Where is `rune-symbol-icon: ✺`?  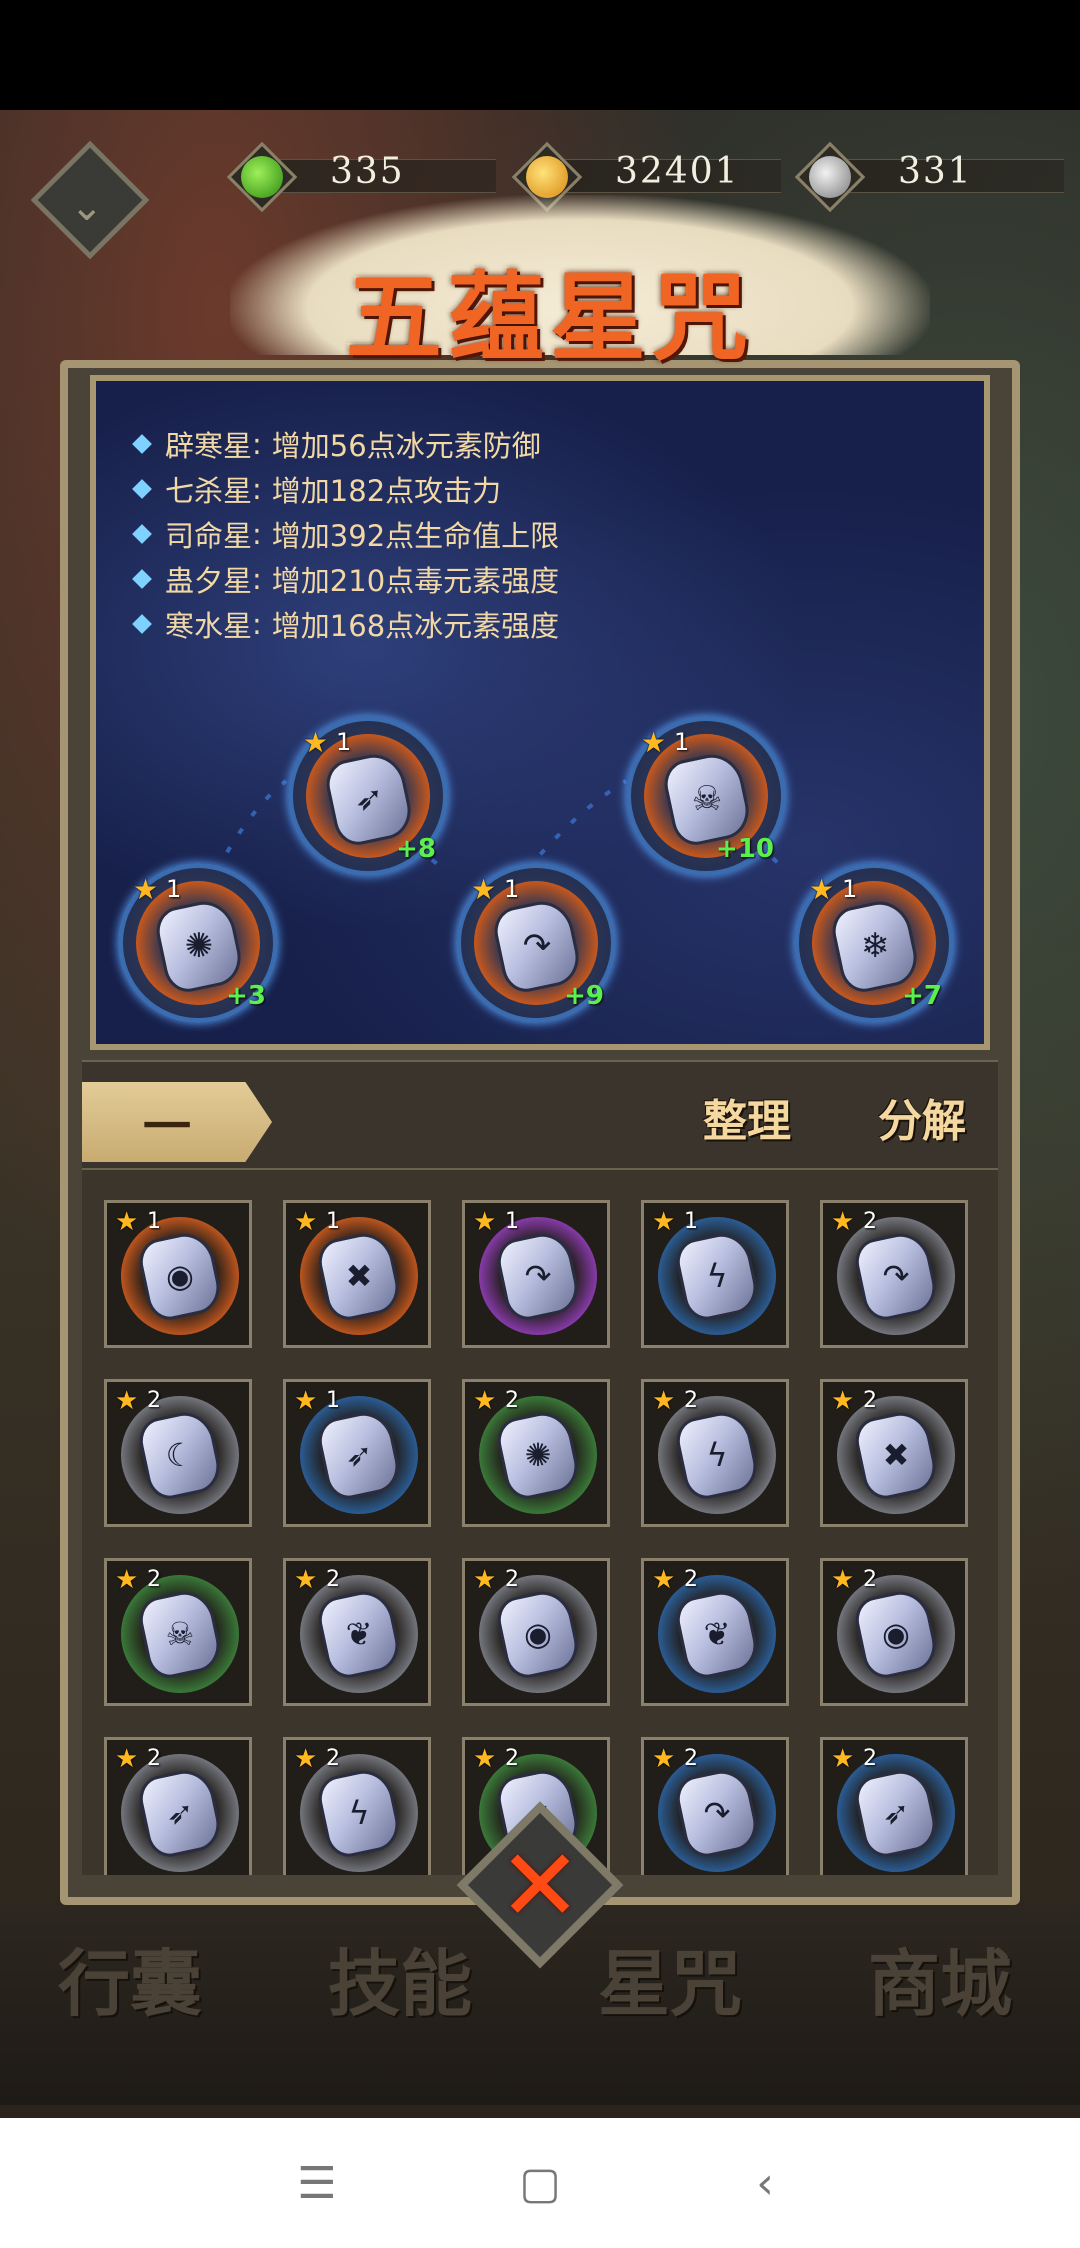
rune-symbol-icon: ✺ is located at coordinates (538, 1455).